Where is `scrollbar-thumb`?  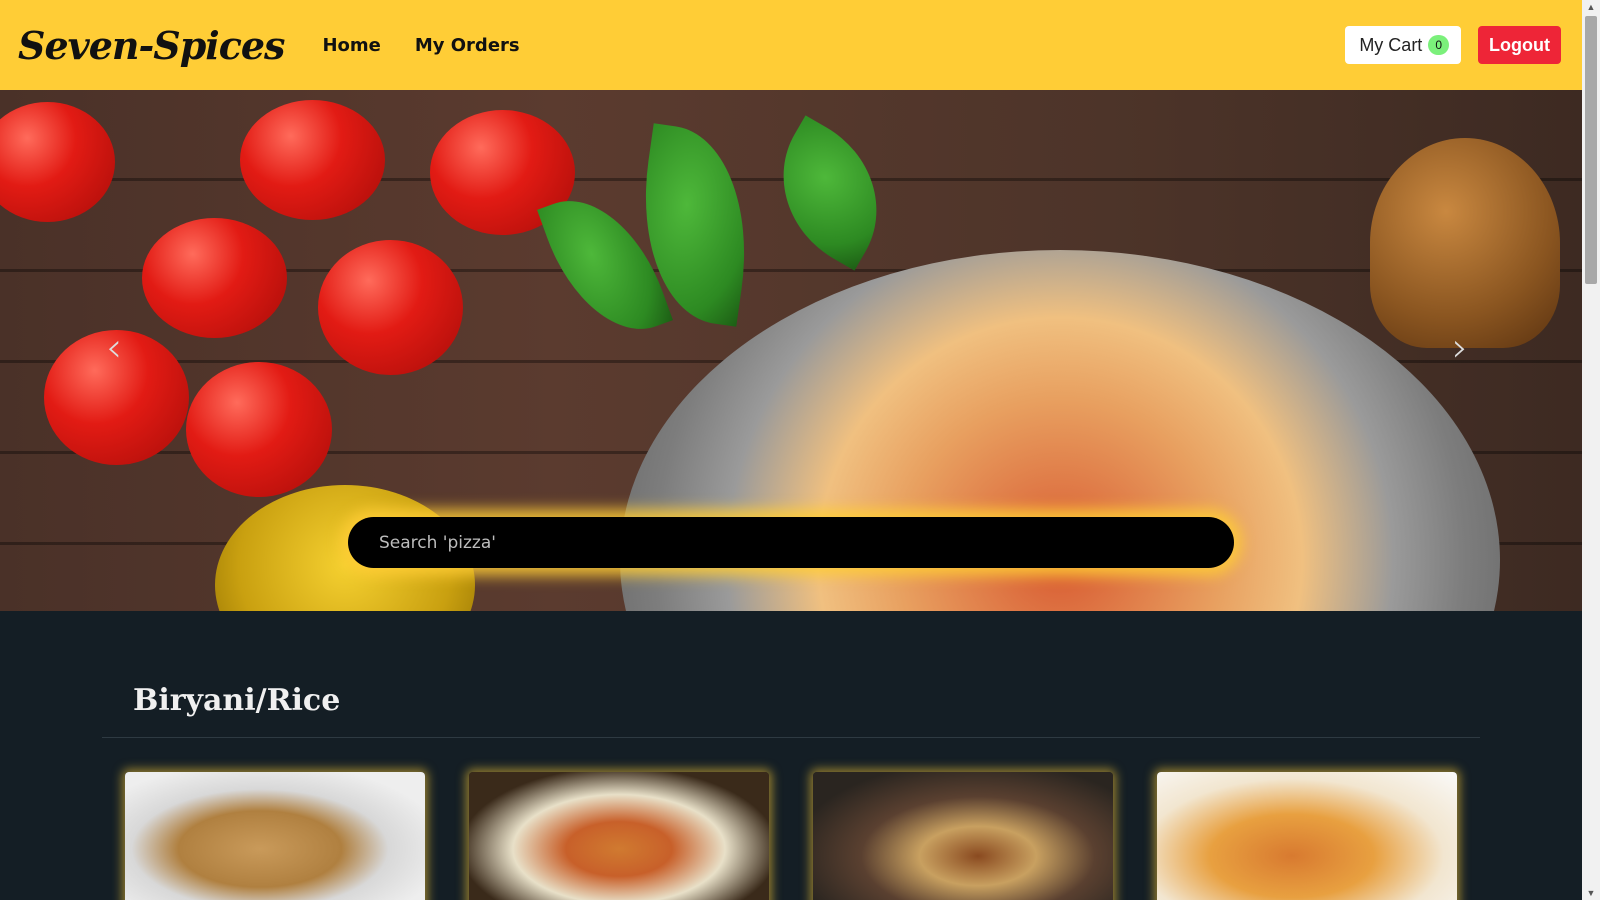 scrollbar-thumb is located at coordinates (1591, 150).